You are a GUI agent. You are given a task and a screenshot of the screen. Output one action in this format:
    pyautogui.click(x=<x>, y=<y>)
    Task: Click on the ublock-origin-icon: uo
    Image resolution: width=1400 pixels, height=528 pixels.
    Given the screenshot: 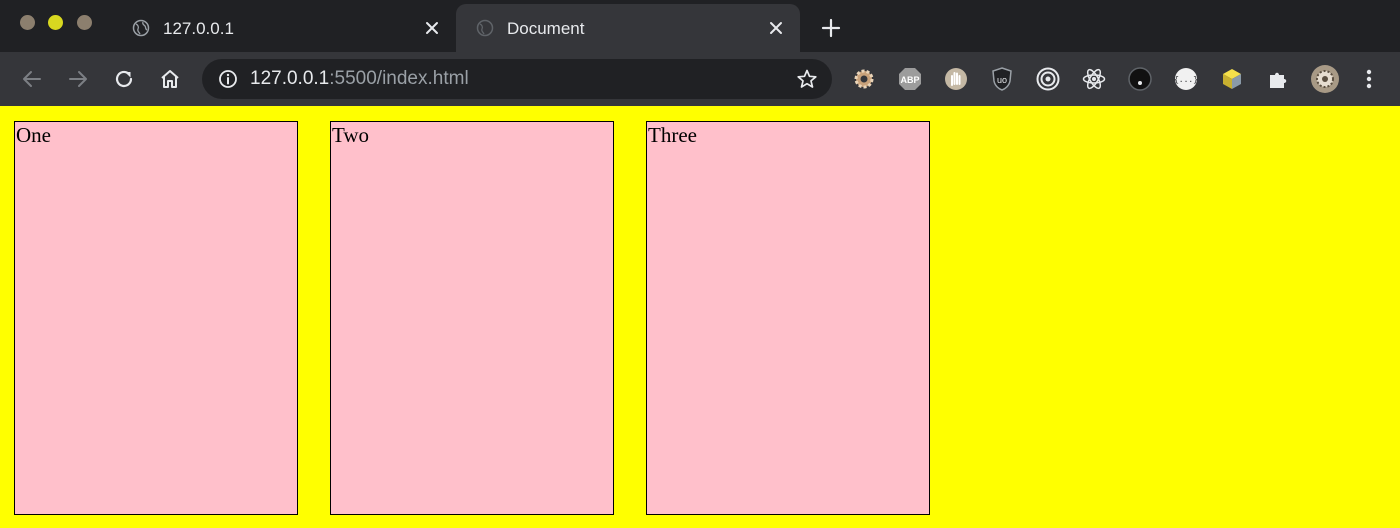 What is the action you would take?
    pyautogui.click(x=1002, y=79)
    